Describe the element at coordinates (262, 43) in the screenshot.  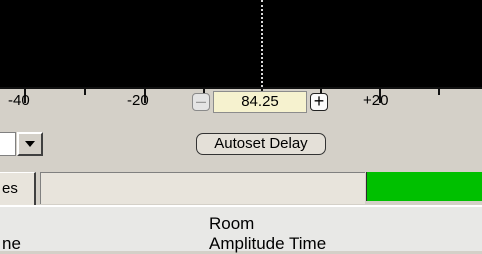
I see `center-marker-line` at that location.